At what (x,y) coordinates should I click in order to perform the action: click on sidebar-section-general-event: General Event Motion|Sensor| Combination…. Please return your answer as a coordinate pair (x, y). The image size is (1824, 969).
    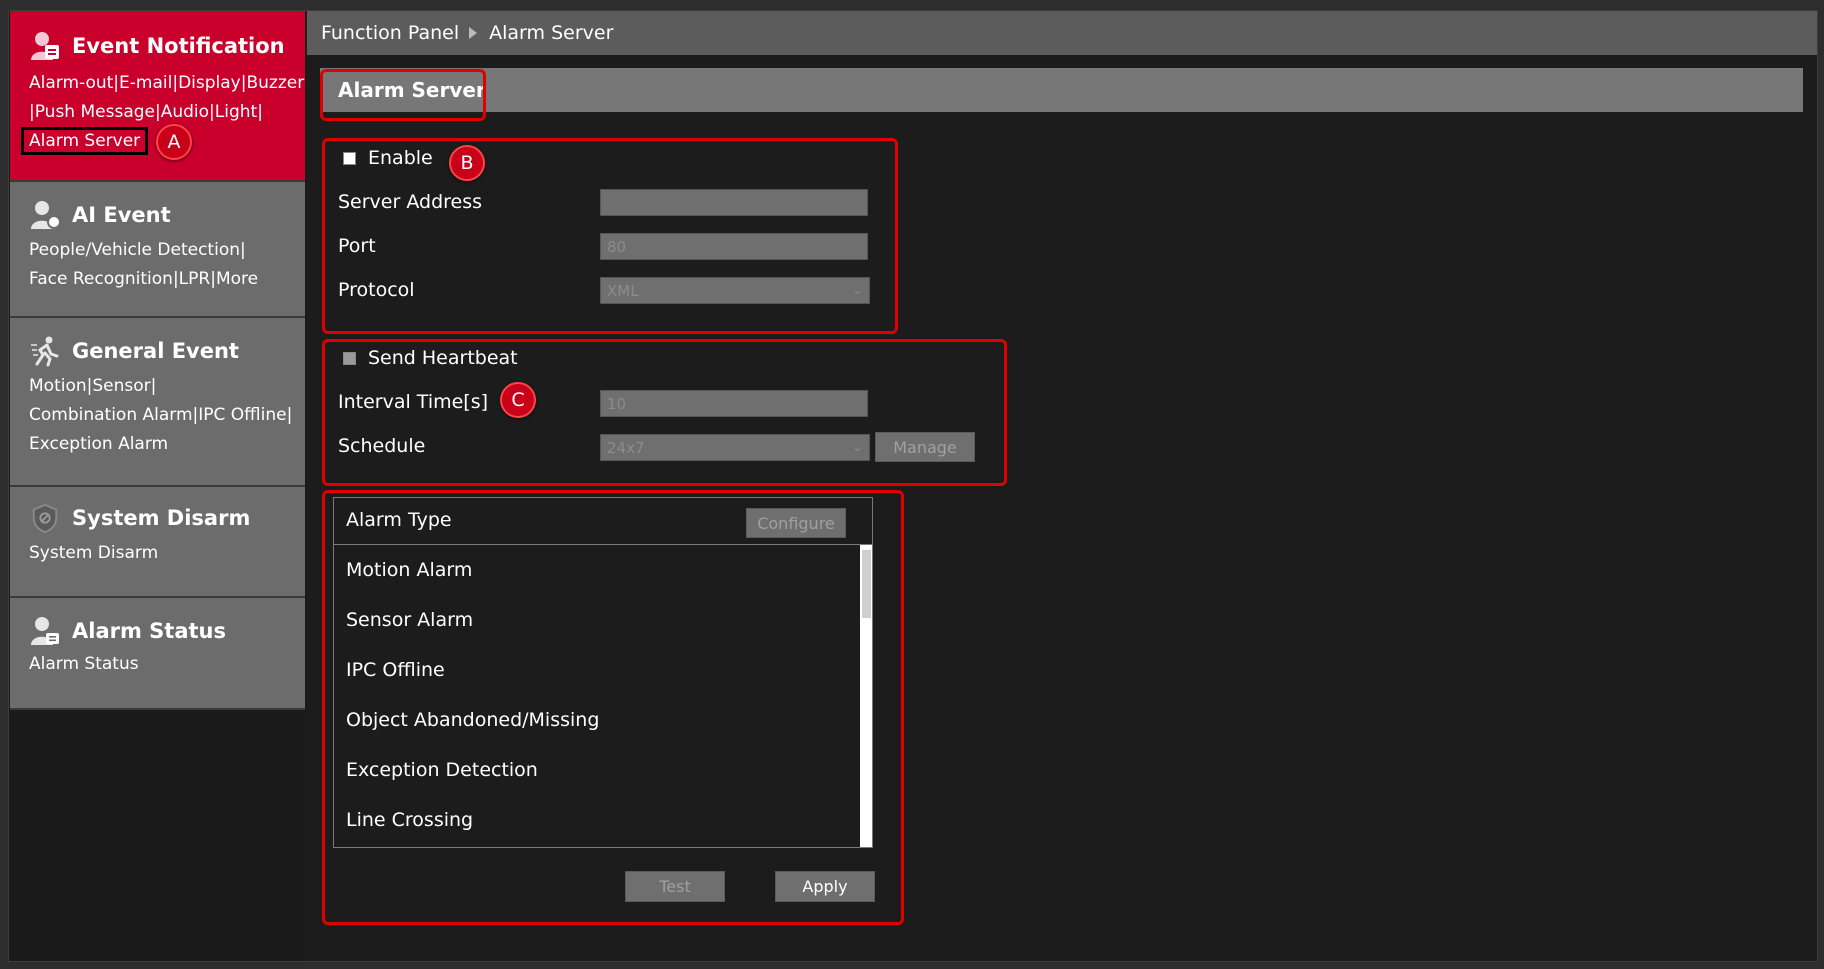
    Looking at the image, I should click on (157, 402).